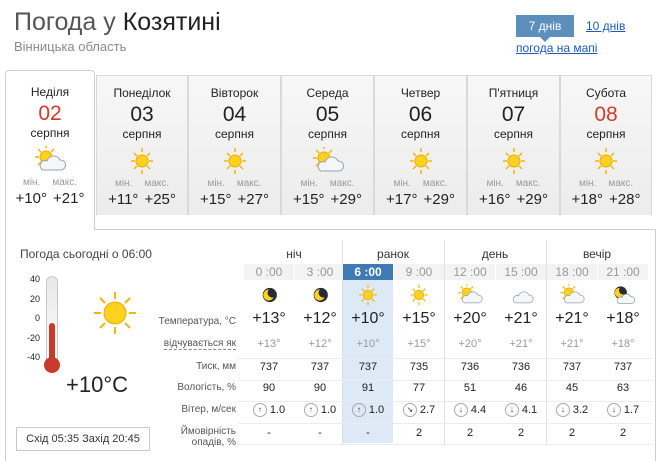  Describe the element at coordinates (409, 410) in the screenshot. I see `wind-direction-icon: ↘` at that location.